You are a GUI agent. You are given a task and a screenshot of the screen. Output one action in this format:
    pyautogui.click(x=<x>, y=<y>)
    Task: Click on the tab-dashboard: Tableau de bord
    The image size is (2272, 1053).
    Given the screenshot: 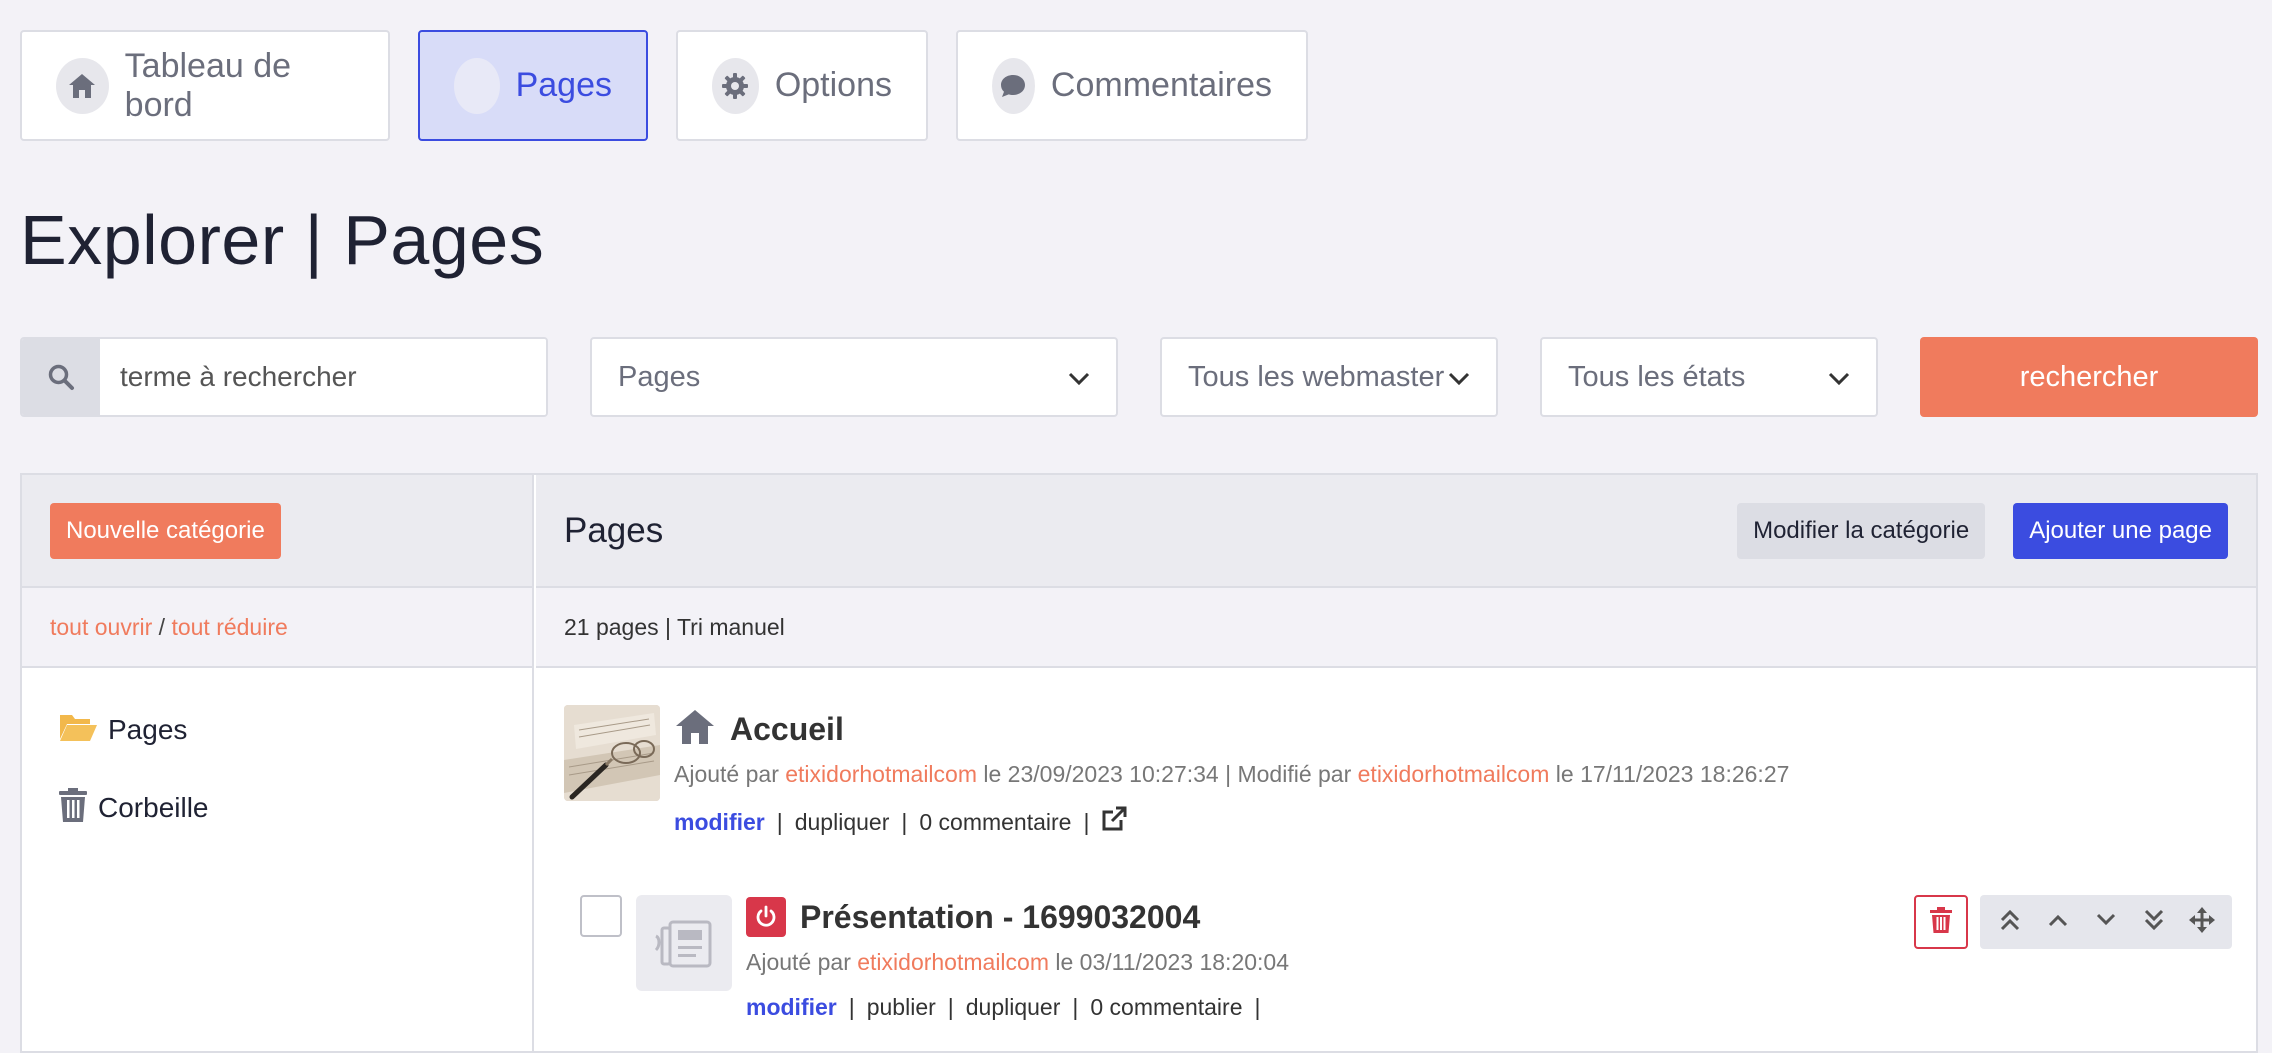 What is the action you would take?
    pyautogui.click(x=205, y=85)
    